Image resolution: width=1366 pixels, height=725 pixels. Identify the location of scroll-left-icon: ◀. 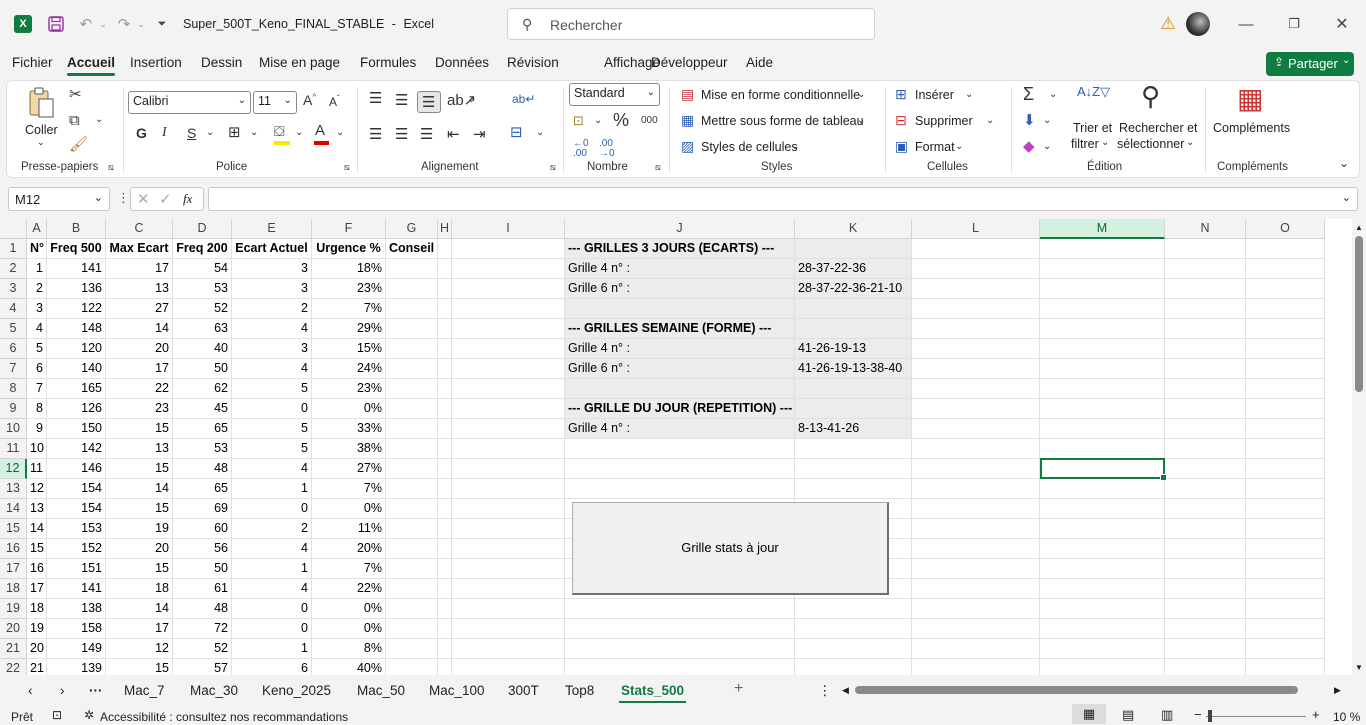
(845, 690).